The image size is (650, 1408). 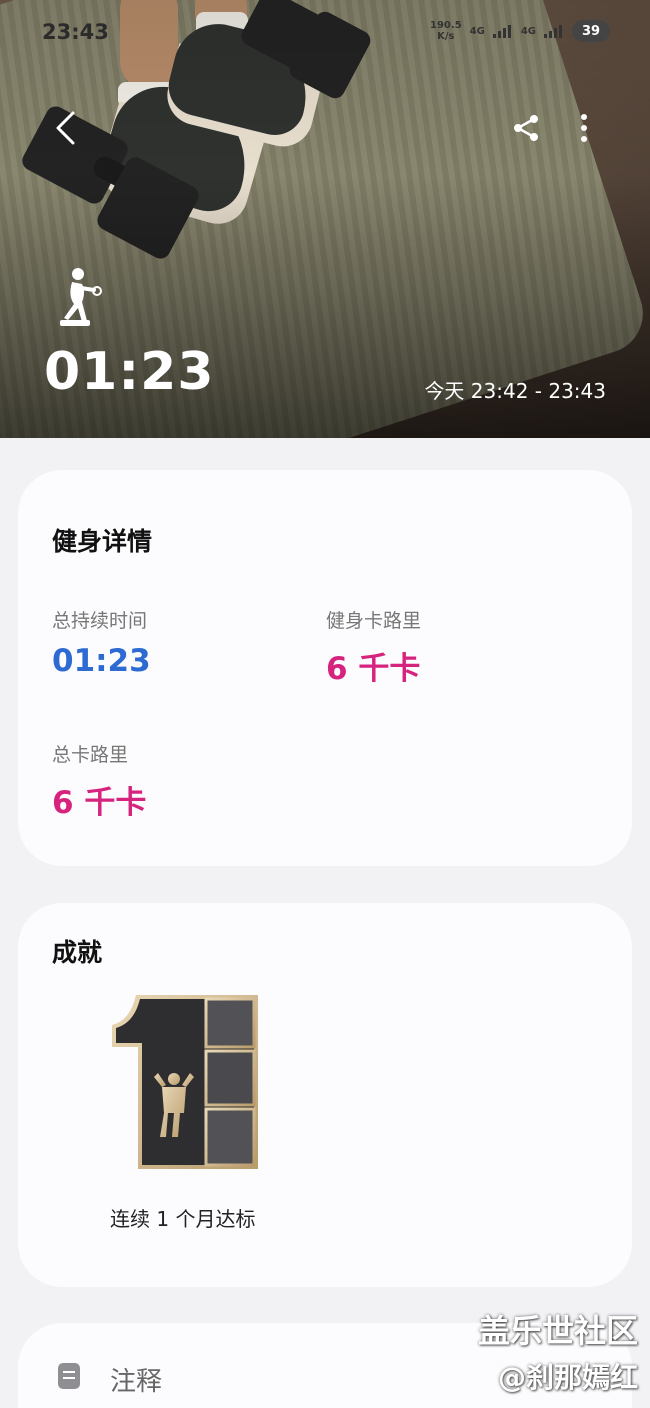 I want to click on achievements-title: 成就, so click(x=77, y=952).